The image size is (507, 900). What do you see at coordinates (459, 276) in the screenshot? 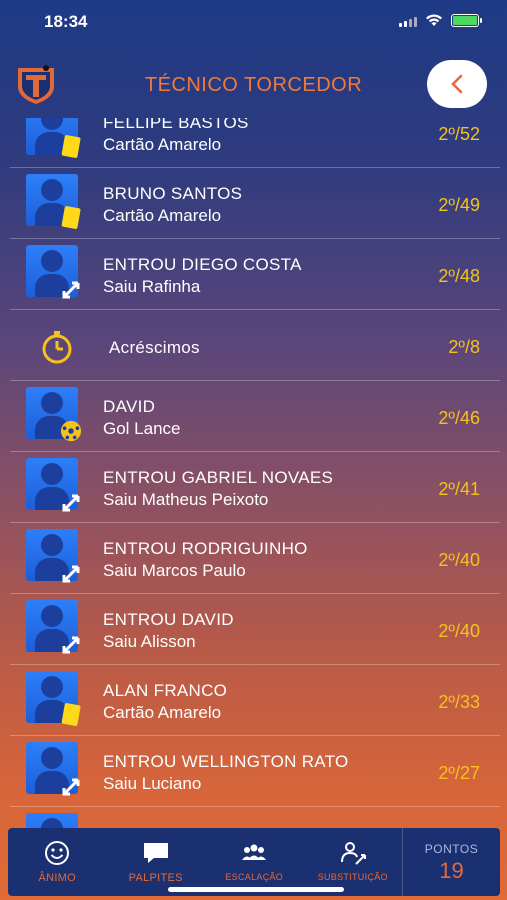
I see `event-time: 2º/48` at bounding box center [459, 276].